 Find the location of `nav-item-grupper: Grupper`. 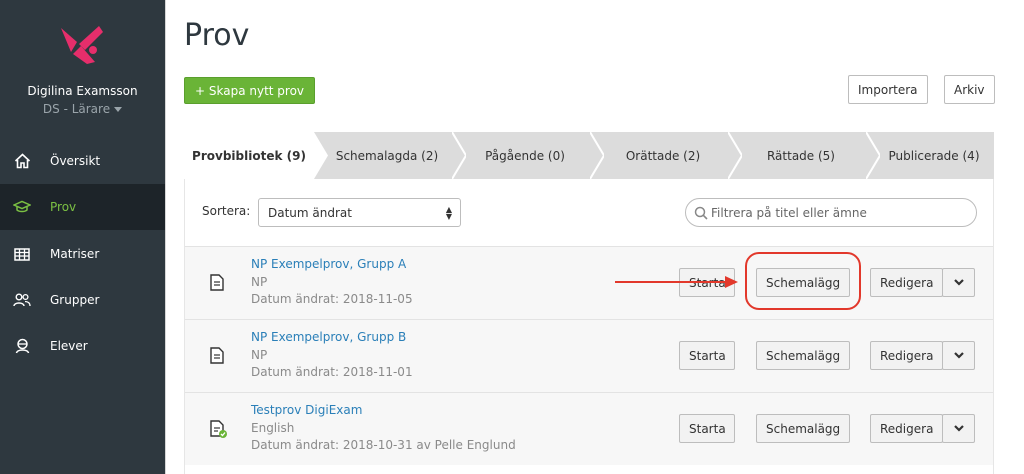

nav-item-grupper: Grupper is located at coordinates (82, 300).